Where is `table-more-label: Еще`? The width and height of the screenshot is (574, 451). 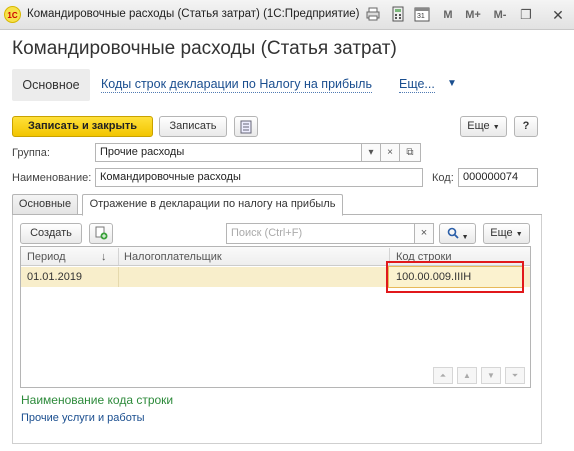
table-more-label: Еще is located at coordinates (501, 233).